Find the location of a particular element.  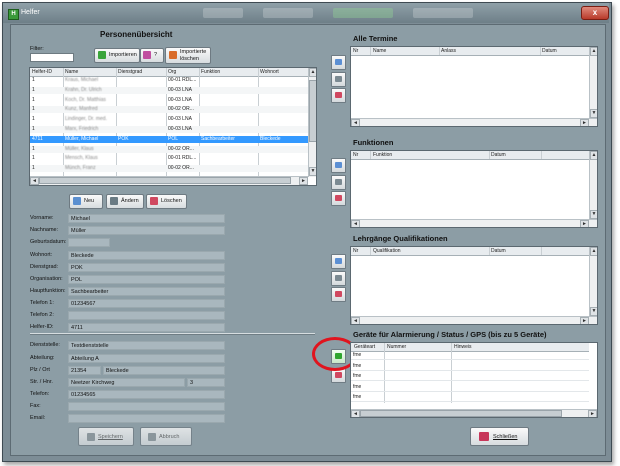

lehrgang-edit-button is located at coordinates (338, 278).